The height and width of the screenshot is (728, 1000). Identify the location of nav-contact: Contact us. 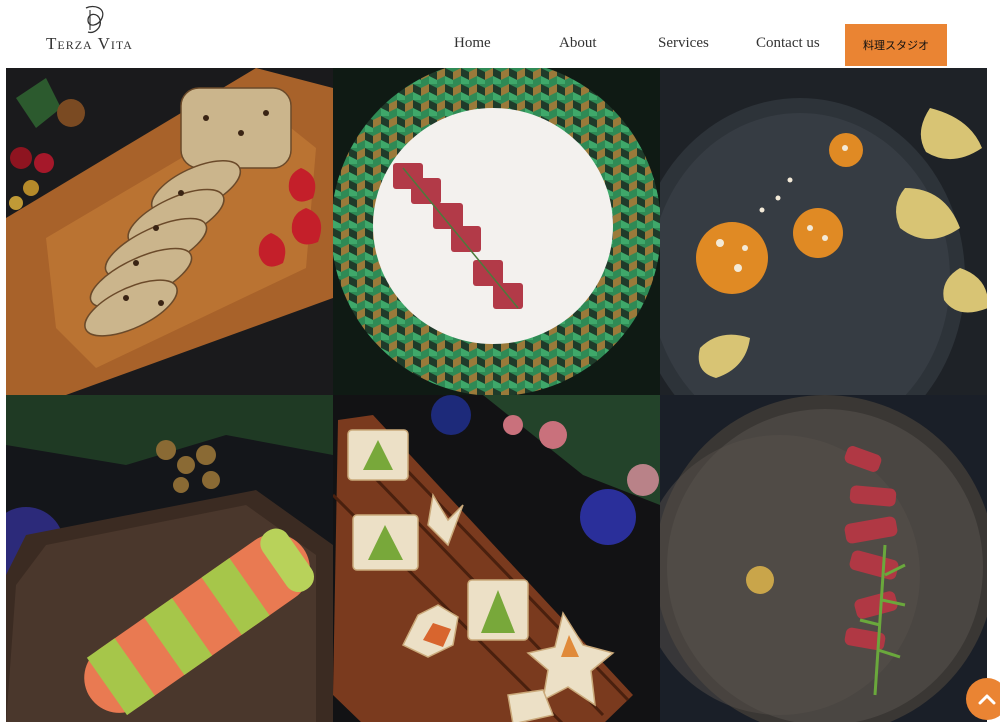
(788, 43).